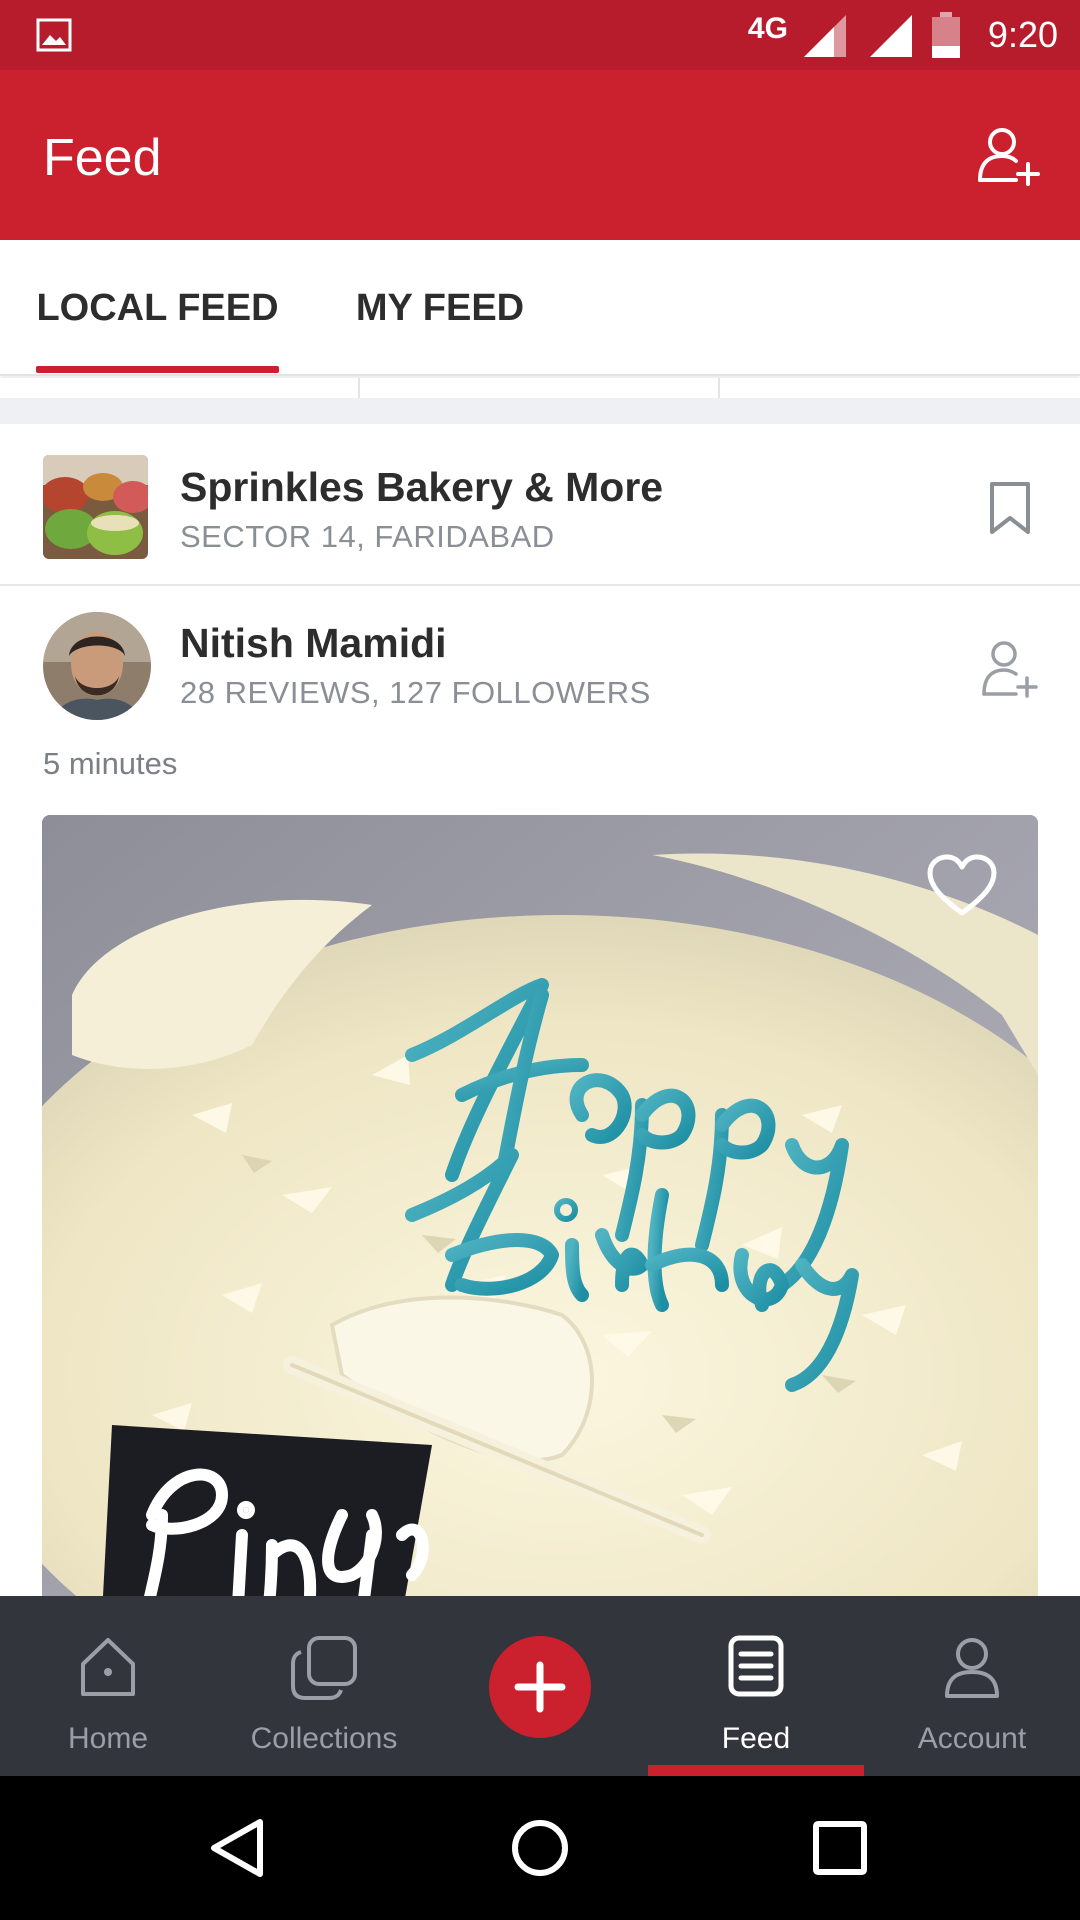  I want to click on feed-tabs: LOCAL FEED MY FEED, so click(540, 308).